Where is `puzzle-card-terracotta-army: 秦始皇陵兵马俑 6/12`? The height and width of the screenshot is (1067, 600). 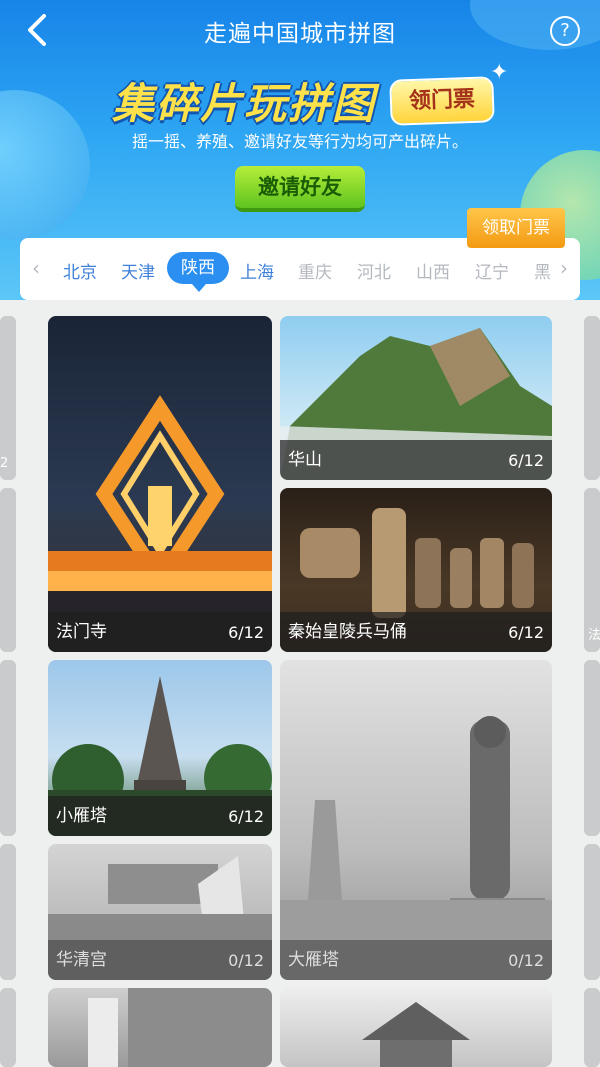 puzzle-card-terracotta-army: 秦始皇陵兵马俑 6/12 is located at coordinates (416, 570).